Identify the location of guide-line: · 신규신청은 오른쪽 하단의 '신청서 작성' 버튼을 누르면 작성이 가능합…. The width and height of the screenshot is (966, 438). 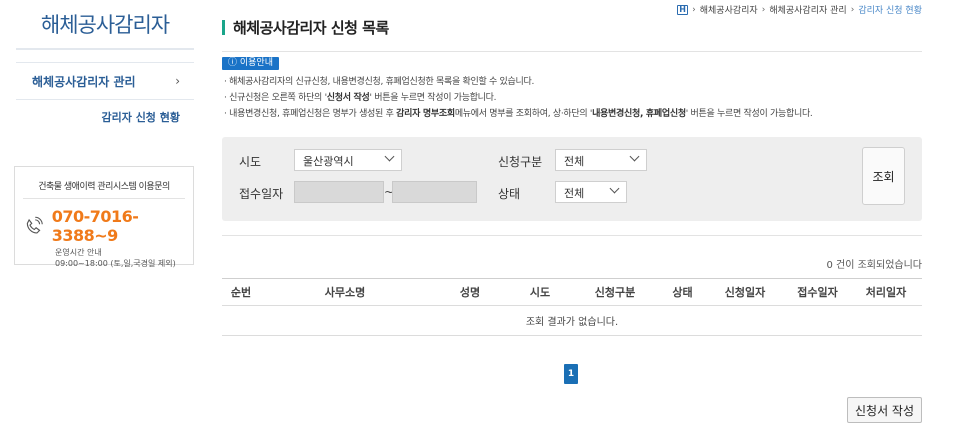
(360, 98).